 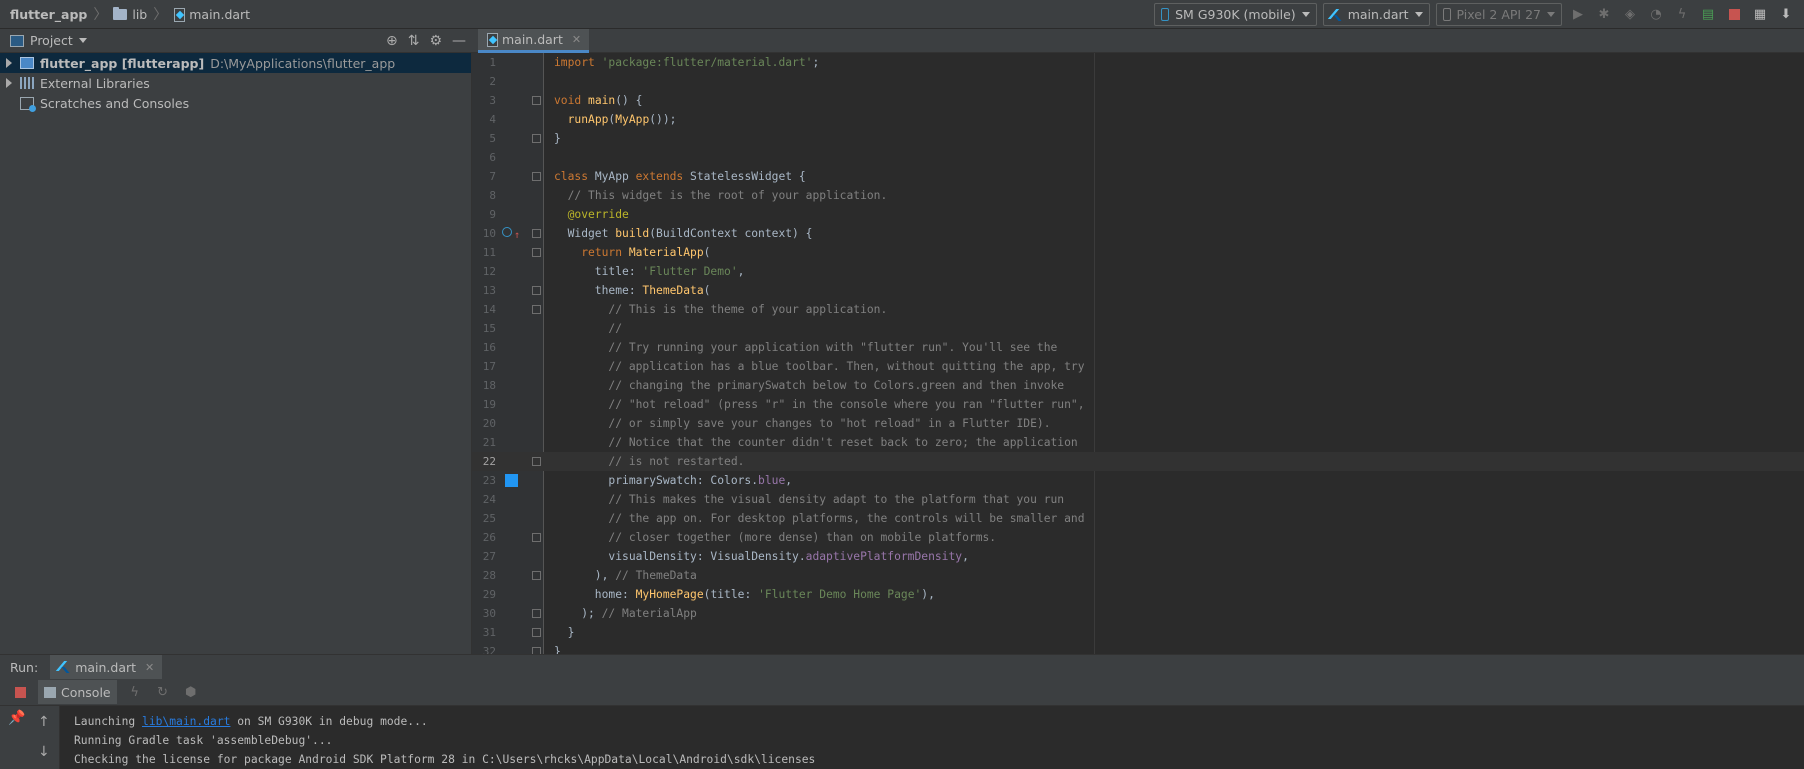 I want to click on minimize-icon: —, so click(x=459, y=41).